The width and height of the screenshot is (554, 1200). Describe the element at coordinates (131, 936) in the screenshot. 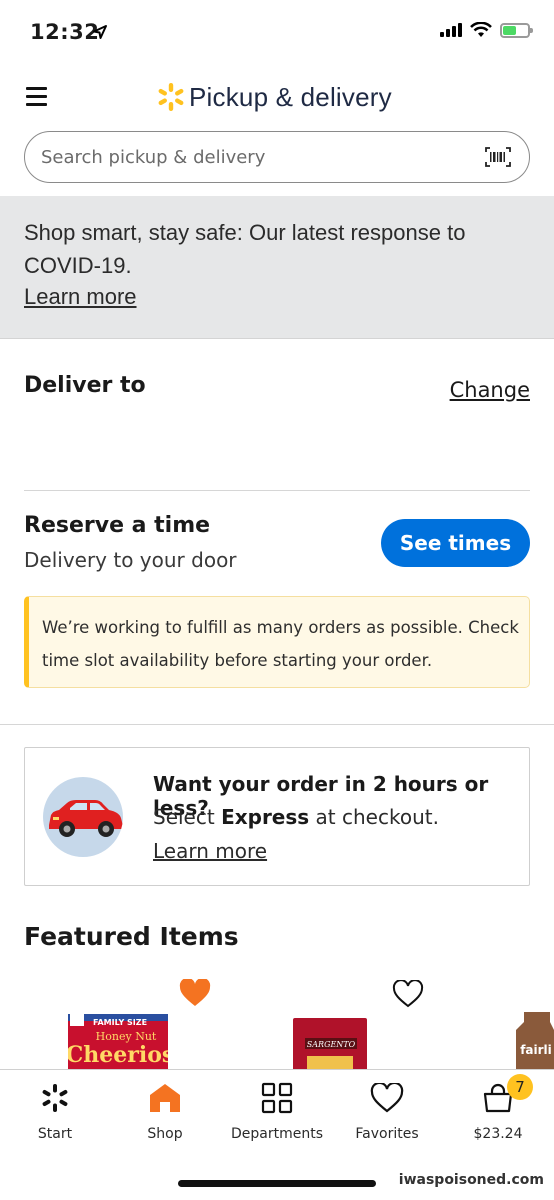

I see `featured-items-heading: Featured Items` at that location.